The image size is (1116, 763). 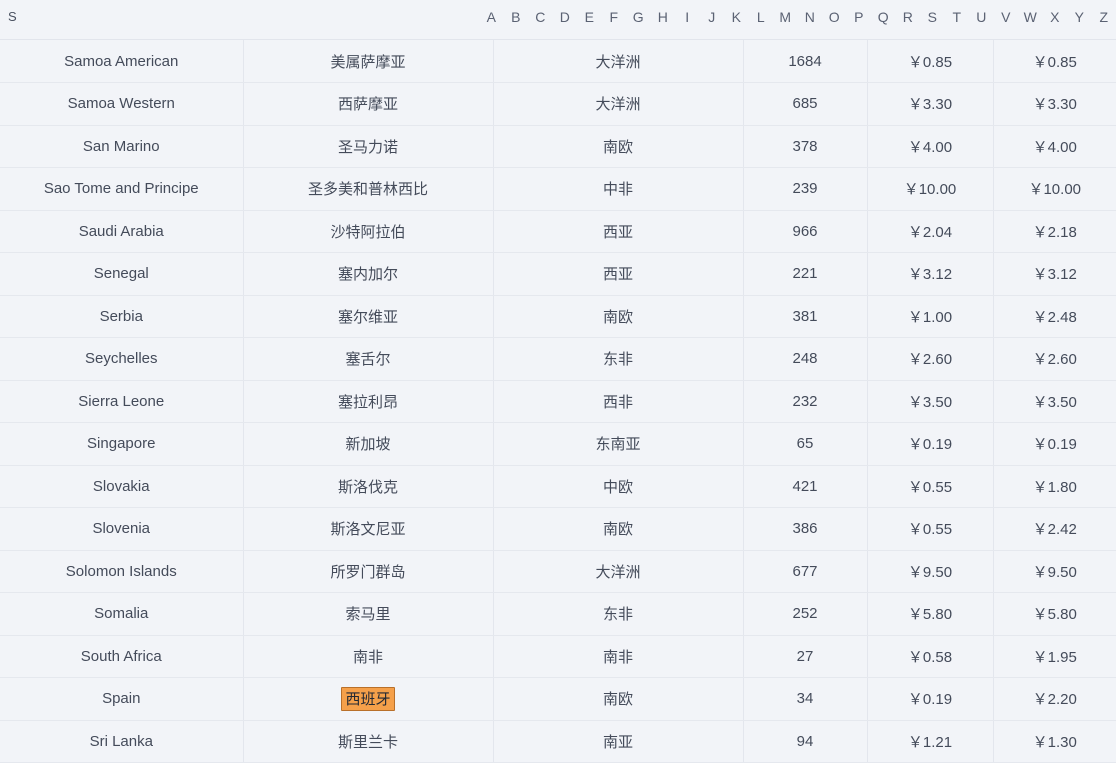 What do you see at coordinates (1054, 699) in the screenshot?
I see `cell-price-2: ￥2.20` at bounding box center [1054, 699].